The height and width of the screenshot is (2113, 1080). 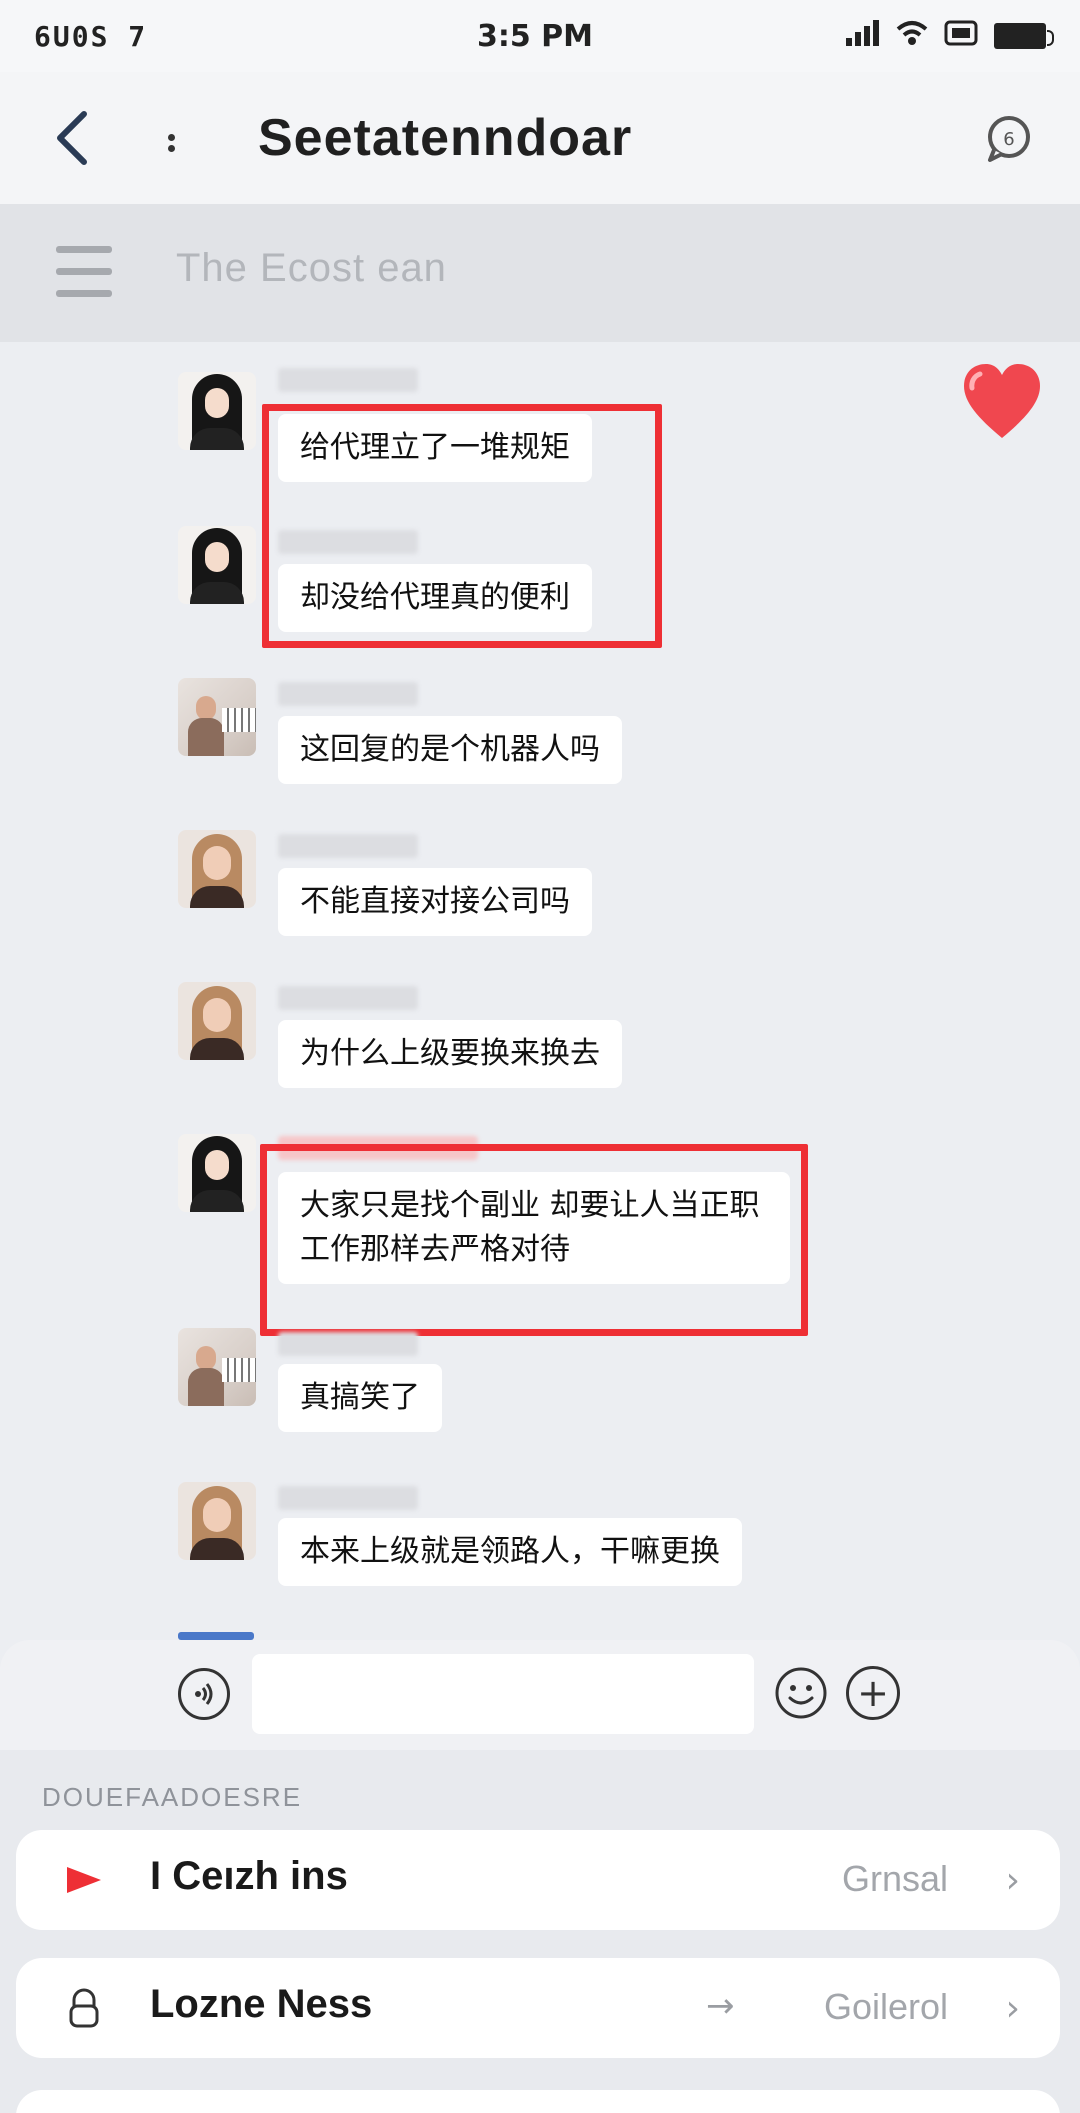 I want to click on status-bar: 6U0S 7 3:5 PM, so click(x=540, y=36).